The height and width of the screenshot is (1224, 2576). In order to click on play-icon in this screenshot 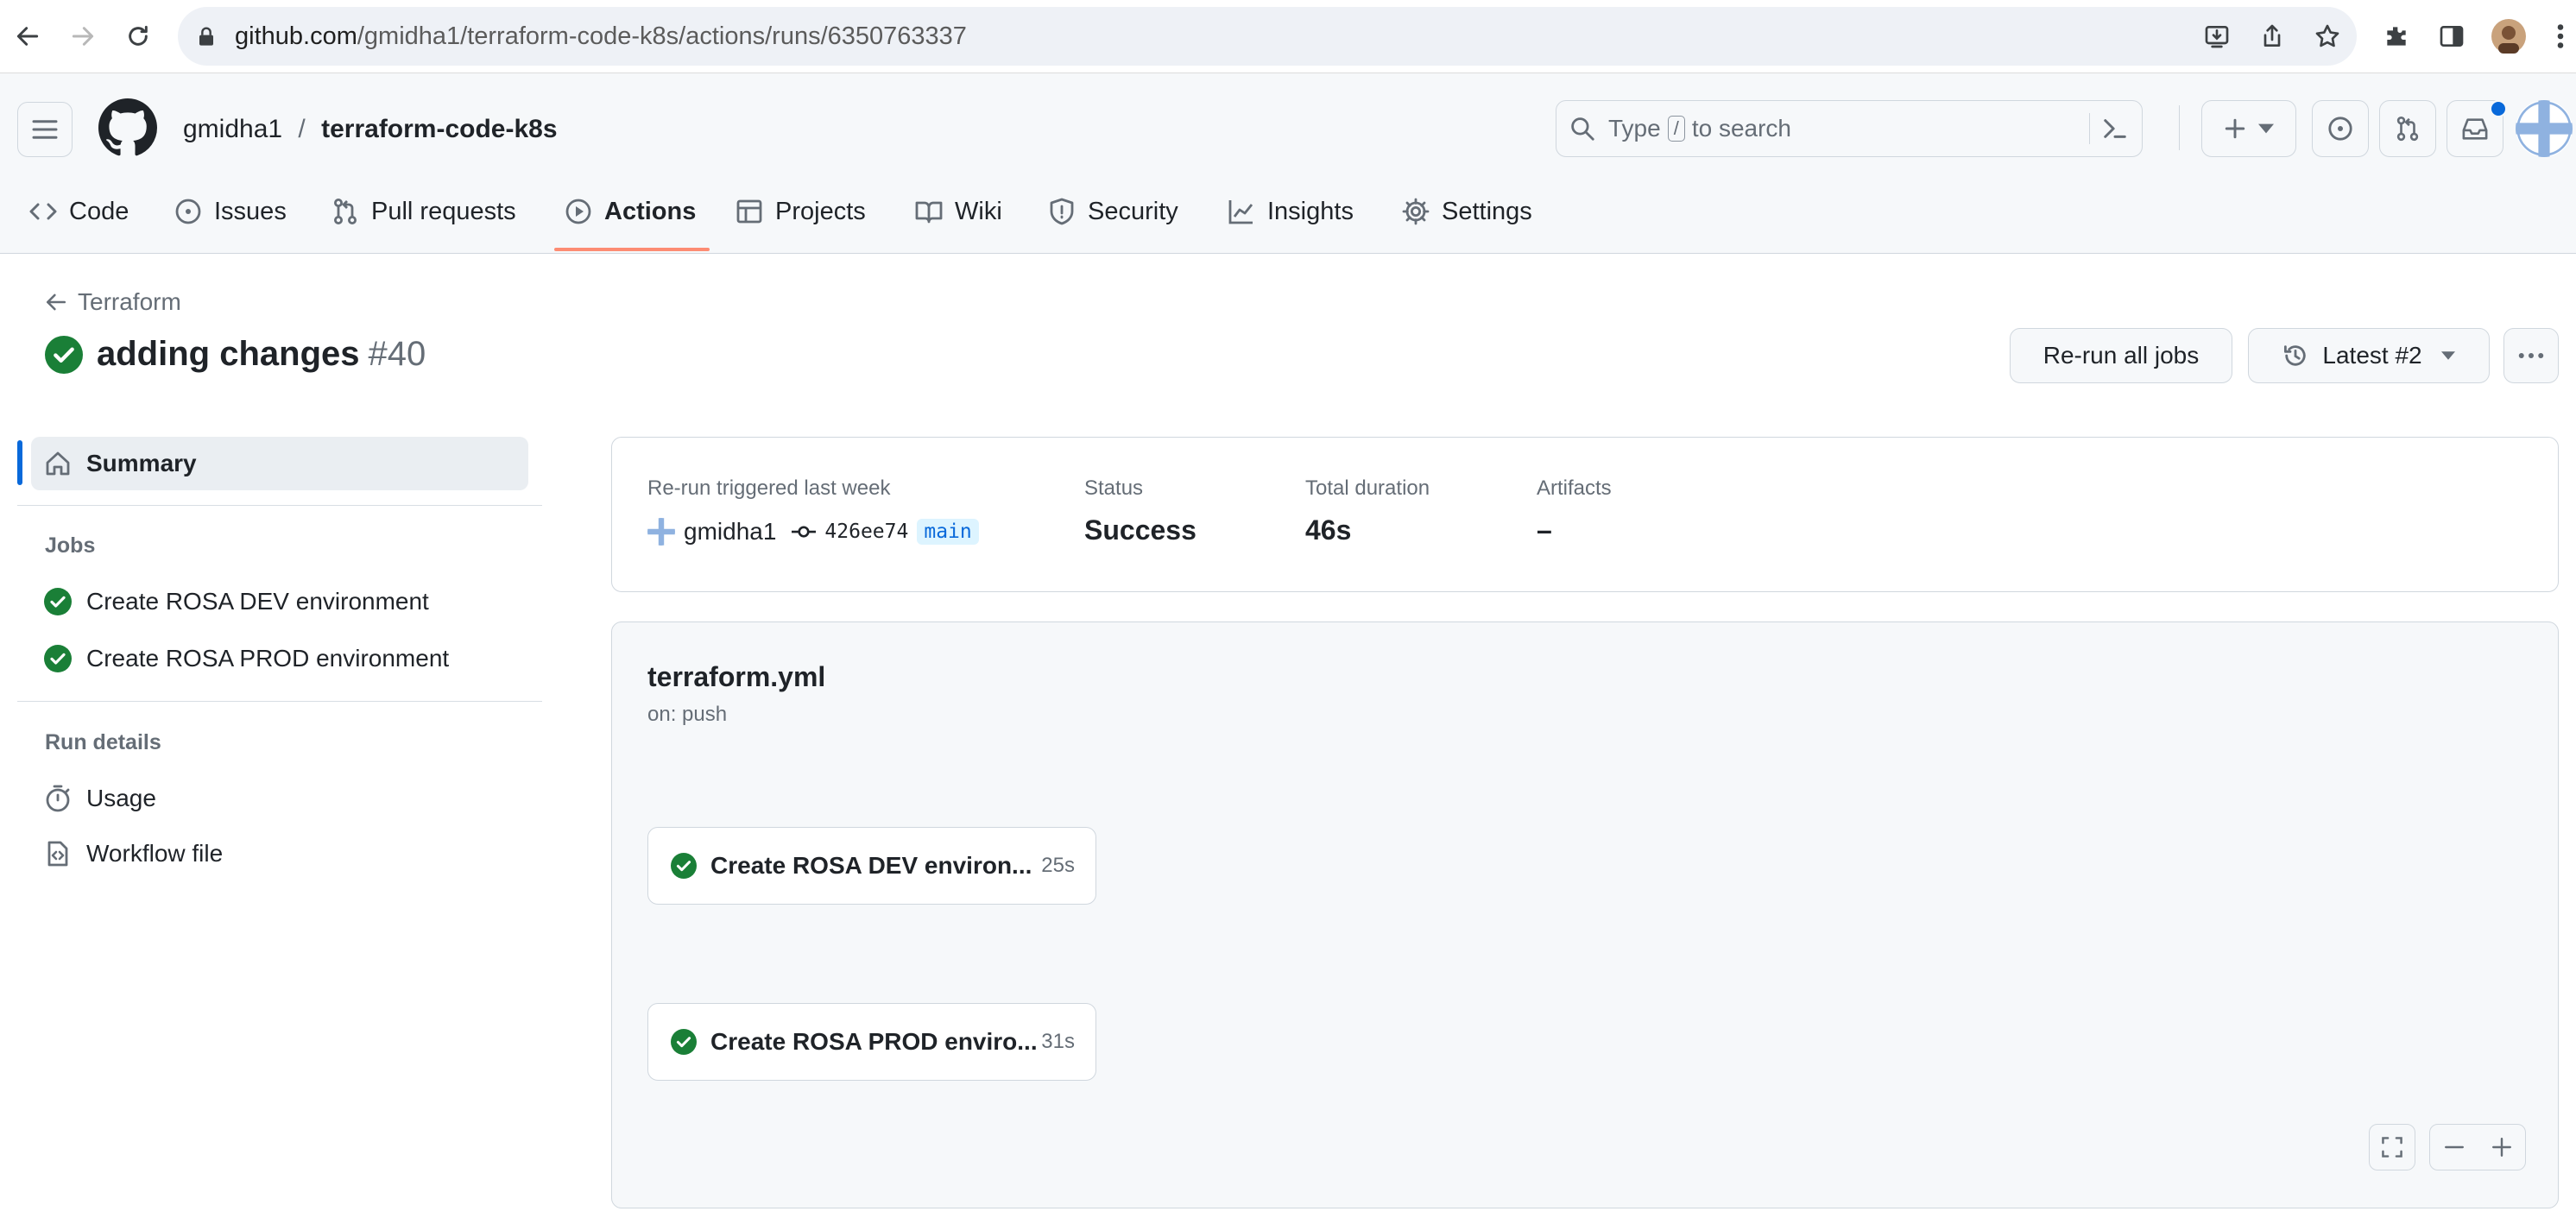, I will do `click(578, 211)`.